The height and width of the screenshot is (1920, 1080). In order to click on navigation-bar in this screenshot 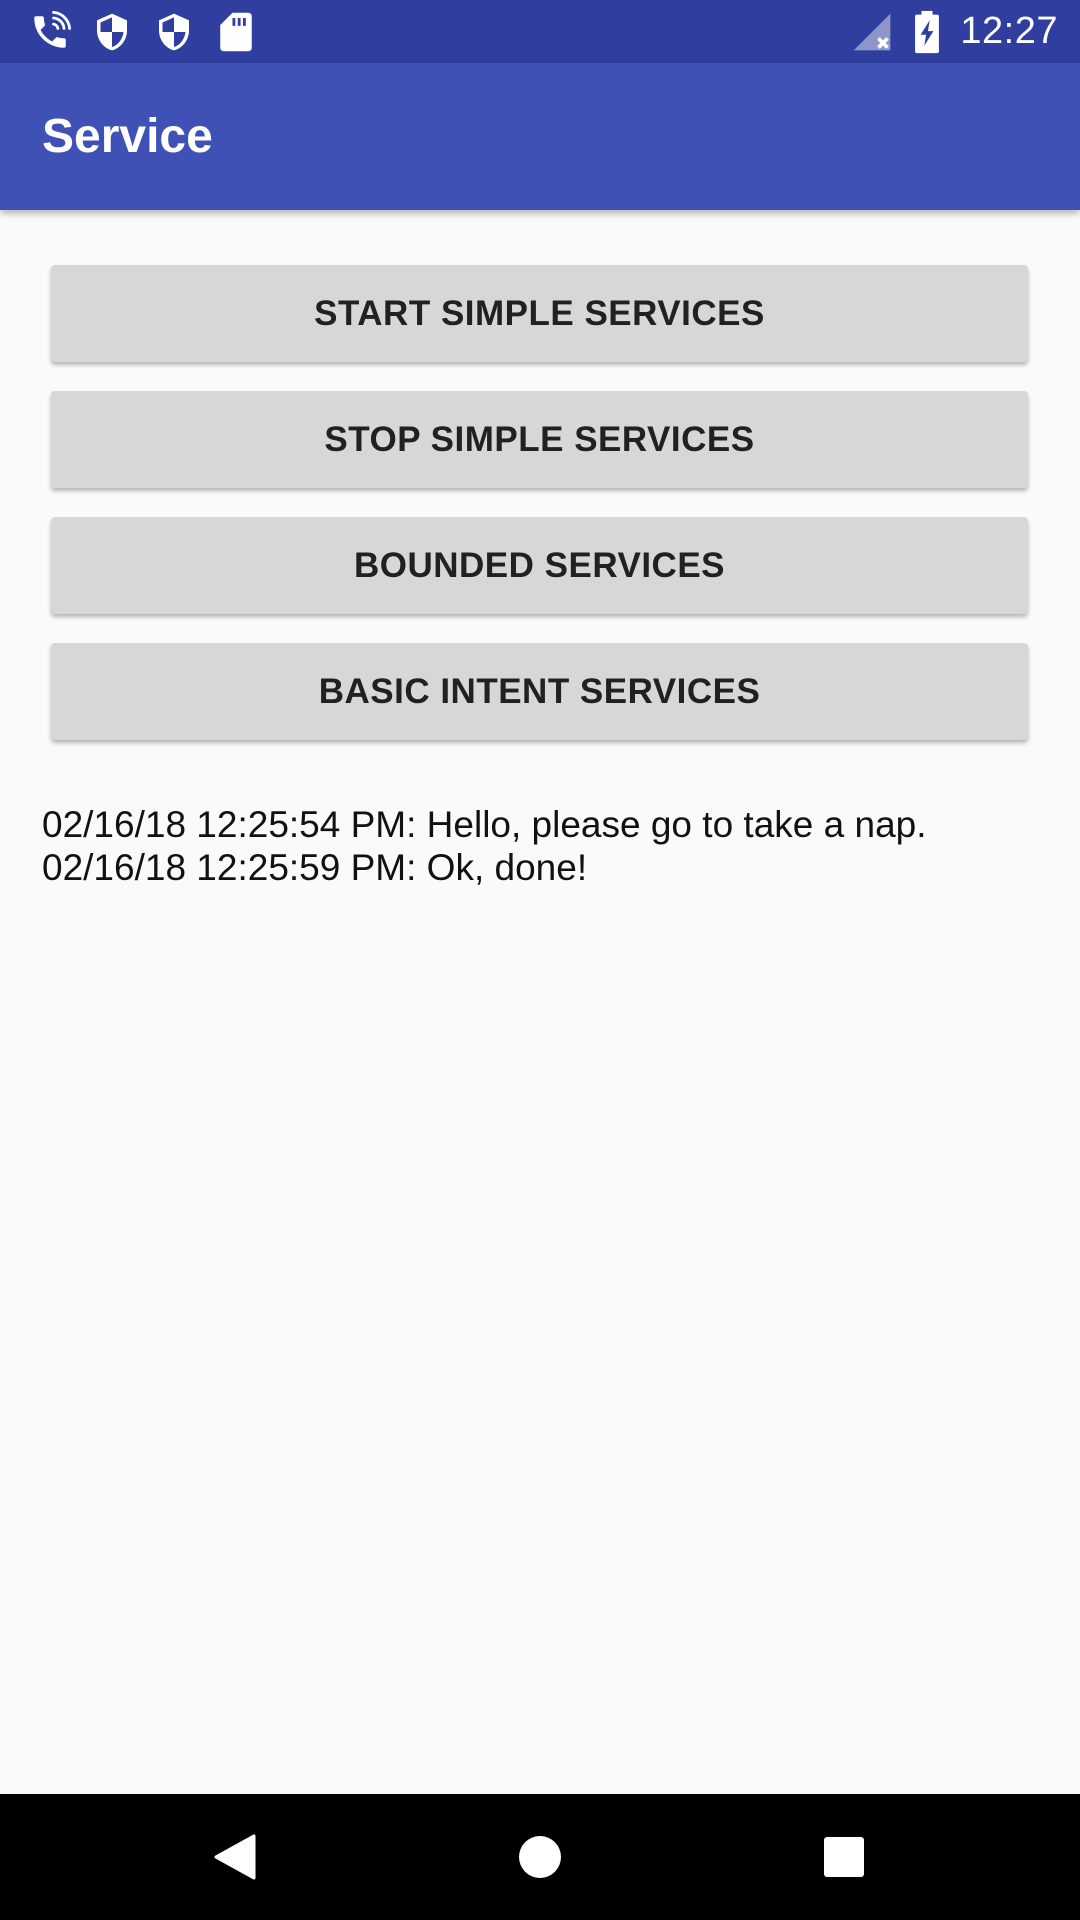, I will do `click(540, 1857)`.